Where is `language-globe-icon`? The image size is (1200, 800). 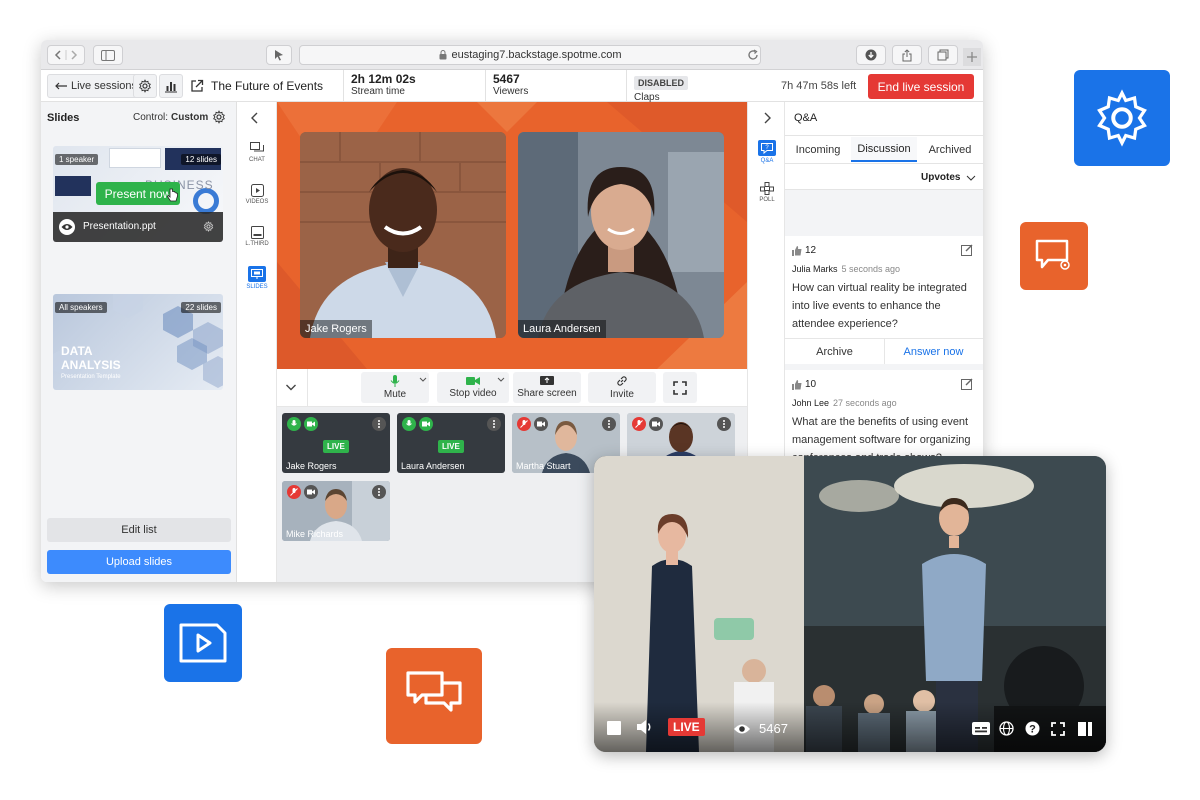
language-globe-icon is located at coordinates (1006, 728).